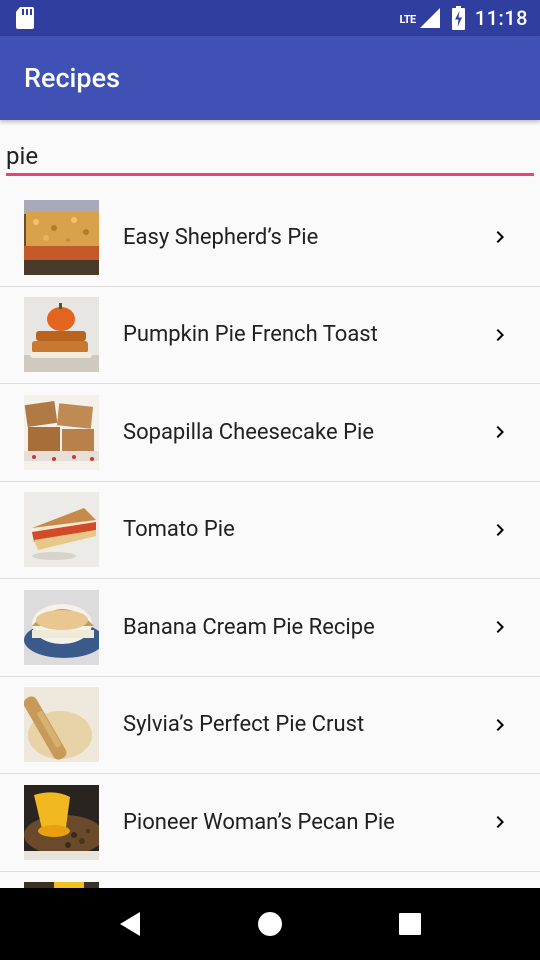 This screenshot has width=540, height=960. I want to click on signal-icon, so click(430, 18).